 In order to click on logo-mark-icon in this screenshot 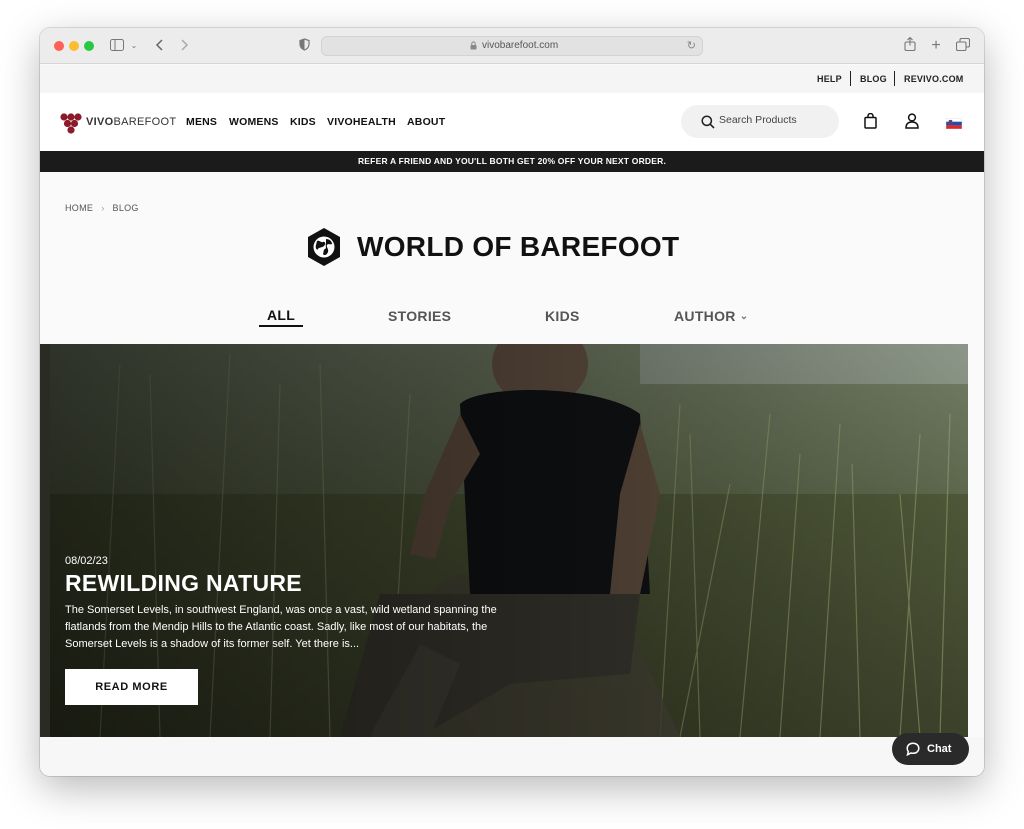, I will do `click(71, 123)`.